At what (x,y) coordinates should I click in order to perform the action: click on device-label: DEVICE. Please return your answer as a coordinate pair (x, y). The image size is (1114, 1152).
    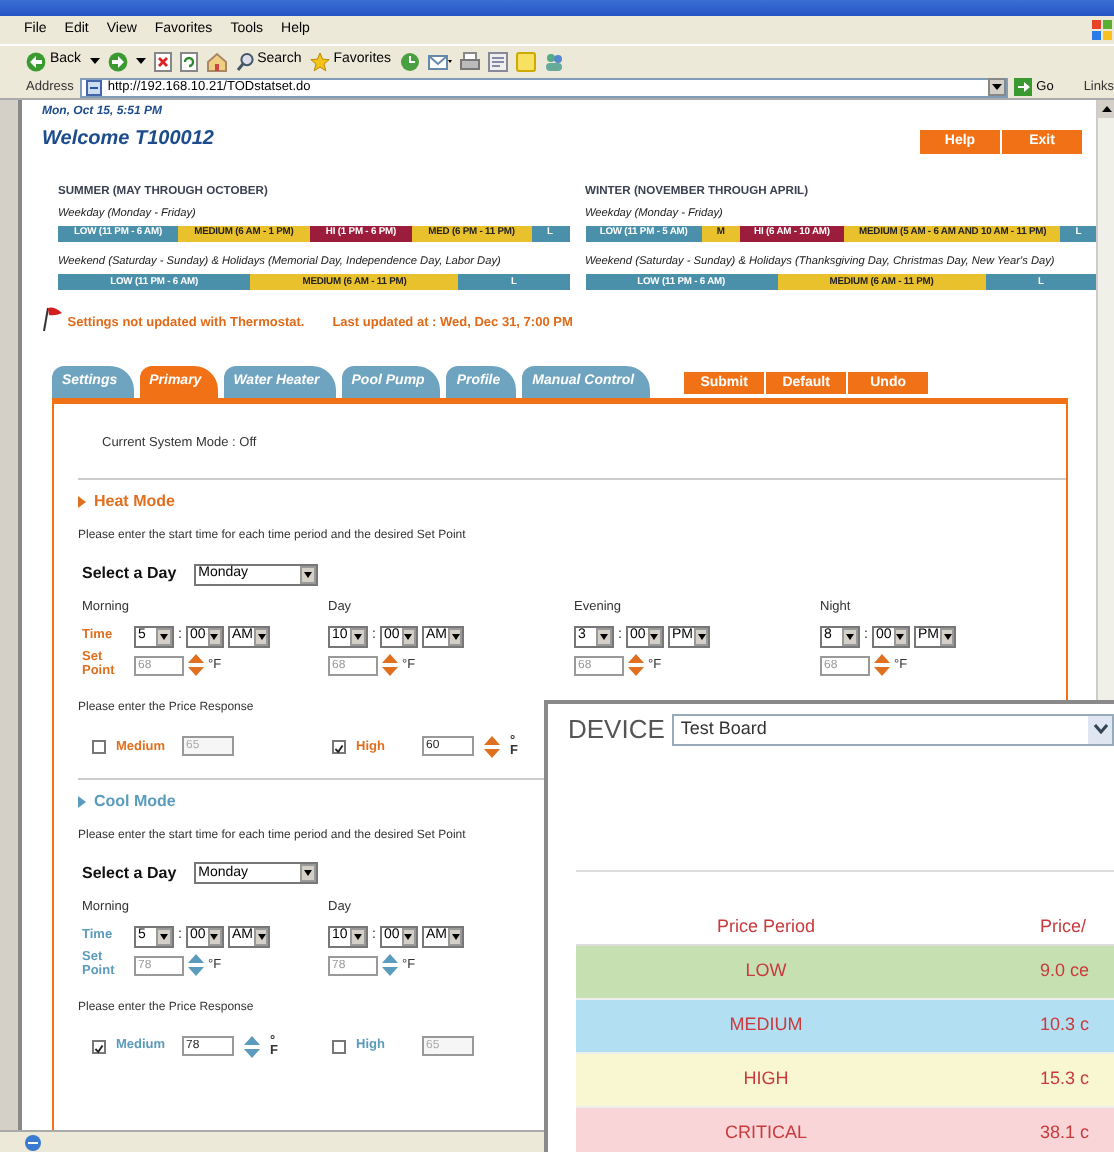
    Looking at the image, I should click on (616, 730).